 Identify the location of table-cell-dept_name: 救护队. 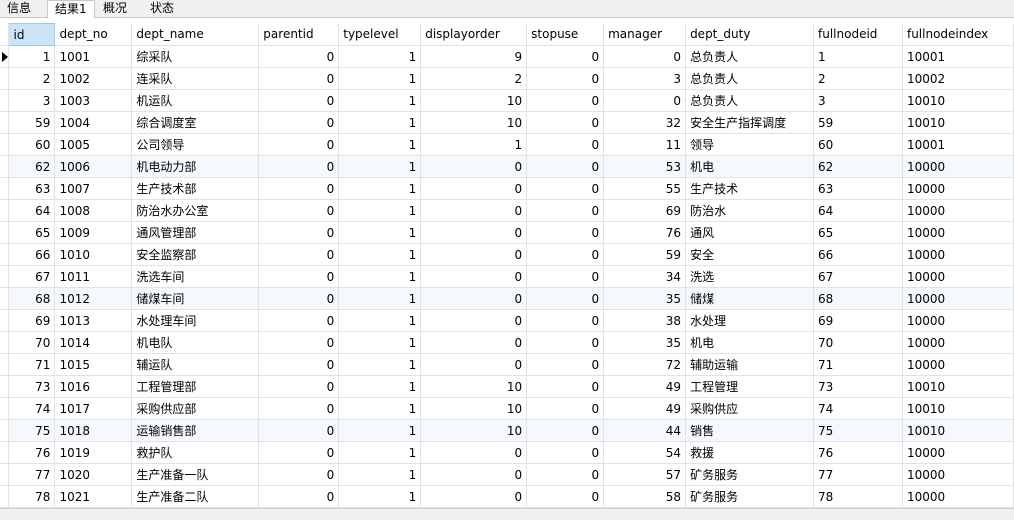
(195, 452).